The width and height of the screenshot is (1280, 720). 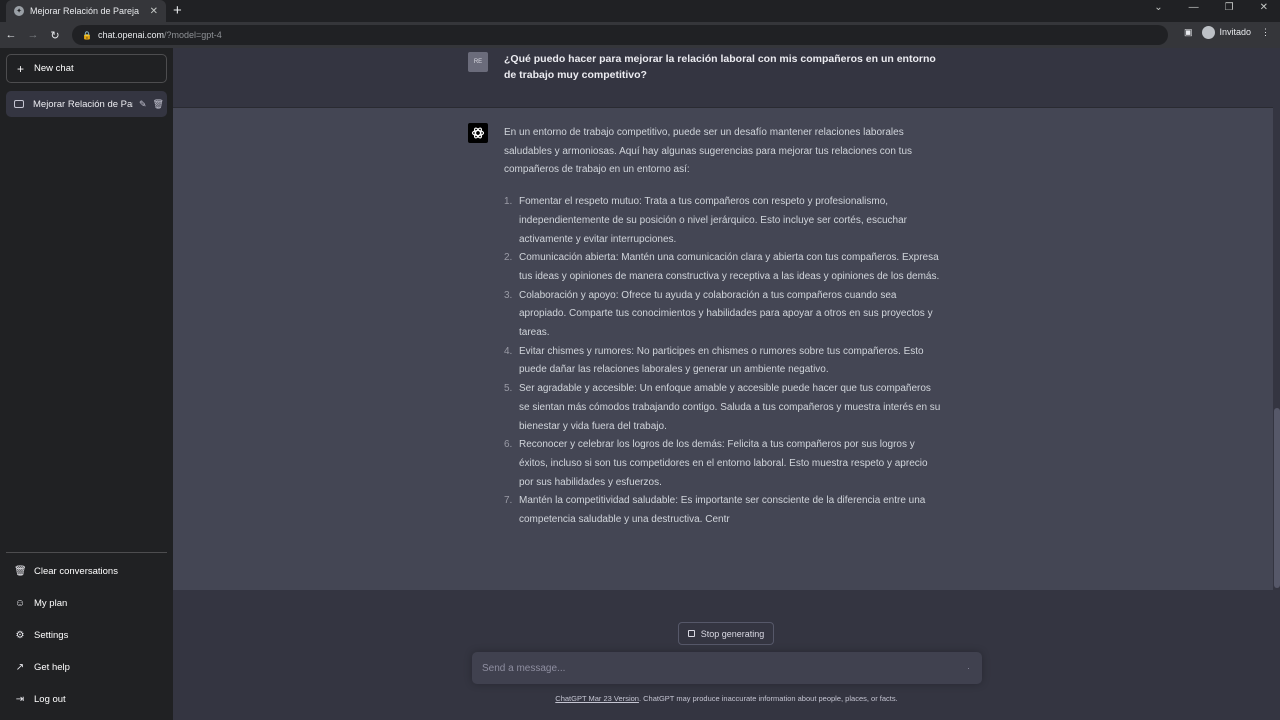 What do you see at coordinates (33, 35) in the screenshot?
I see `forward-icon: →` at bounding box center [33, 35].